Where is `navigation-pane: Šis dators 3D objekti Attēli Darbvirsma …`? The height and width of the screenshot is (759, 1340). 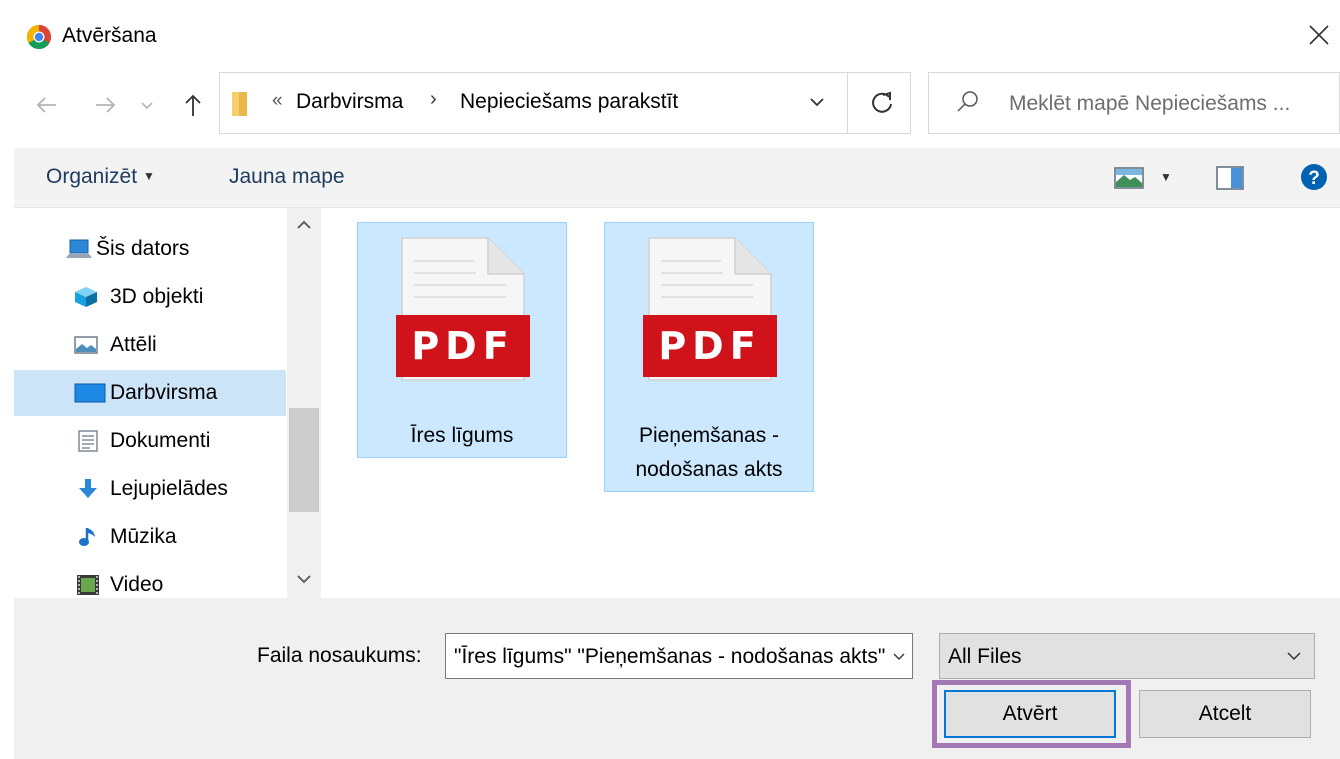
navigation-pane: Šis dators 3D objekti Attēli Darbvirsma … is located at coordinates (150, 403).